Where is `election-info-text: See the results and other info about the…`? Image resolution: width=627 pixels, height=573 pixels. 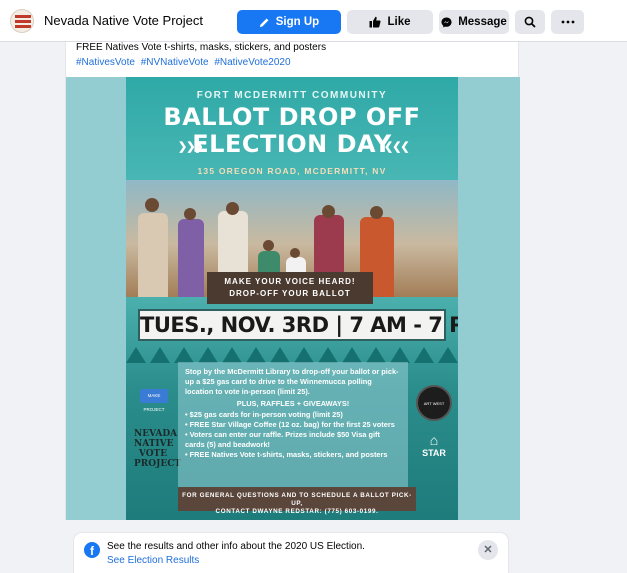
election-info-text: See the results and other info about the… is located at coordinates (236, 546).